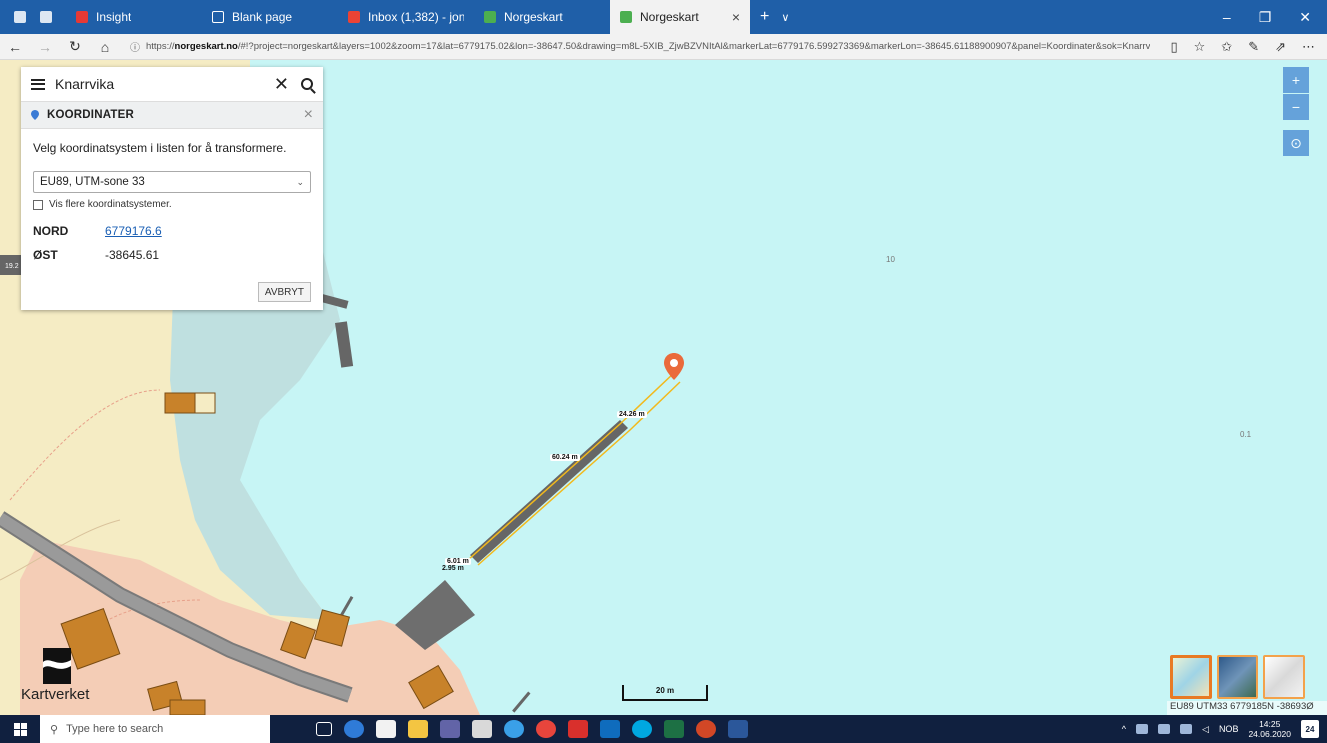 The width and height of the screenshot is (1327, 743). I want to click on menu-icon, so click(38, 84).